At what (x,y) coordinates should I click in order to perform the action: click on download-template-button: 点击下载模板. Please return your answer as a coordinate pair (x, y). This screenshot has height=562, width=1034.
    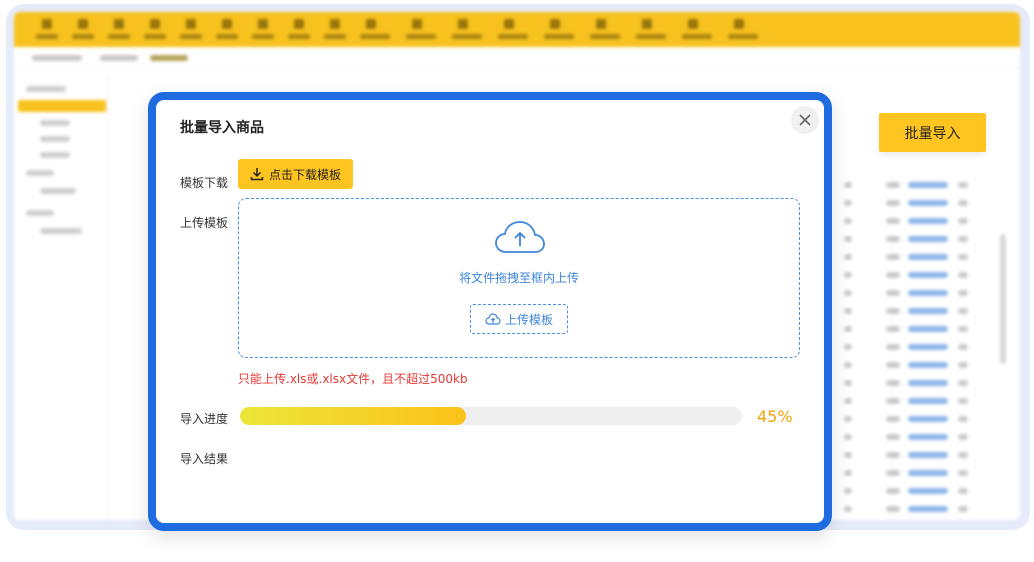
    Looking at the image, I should click on (295, 174).